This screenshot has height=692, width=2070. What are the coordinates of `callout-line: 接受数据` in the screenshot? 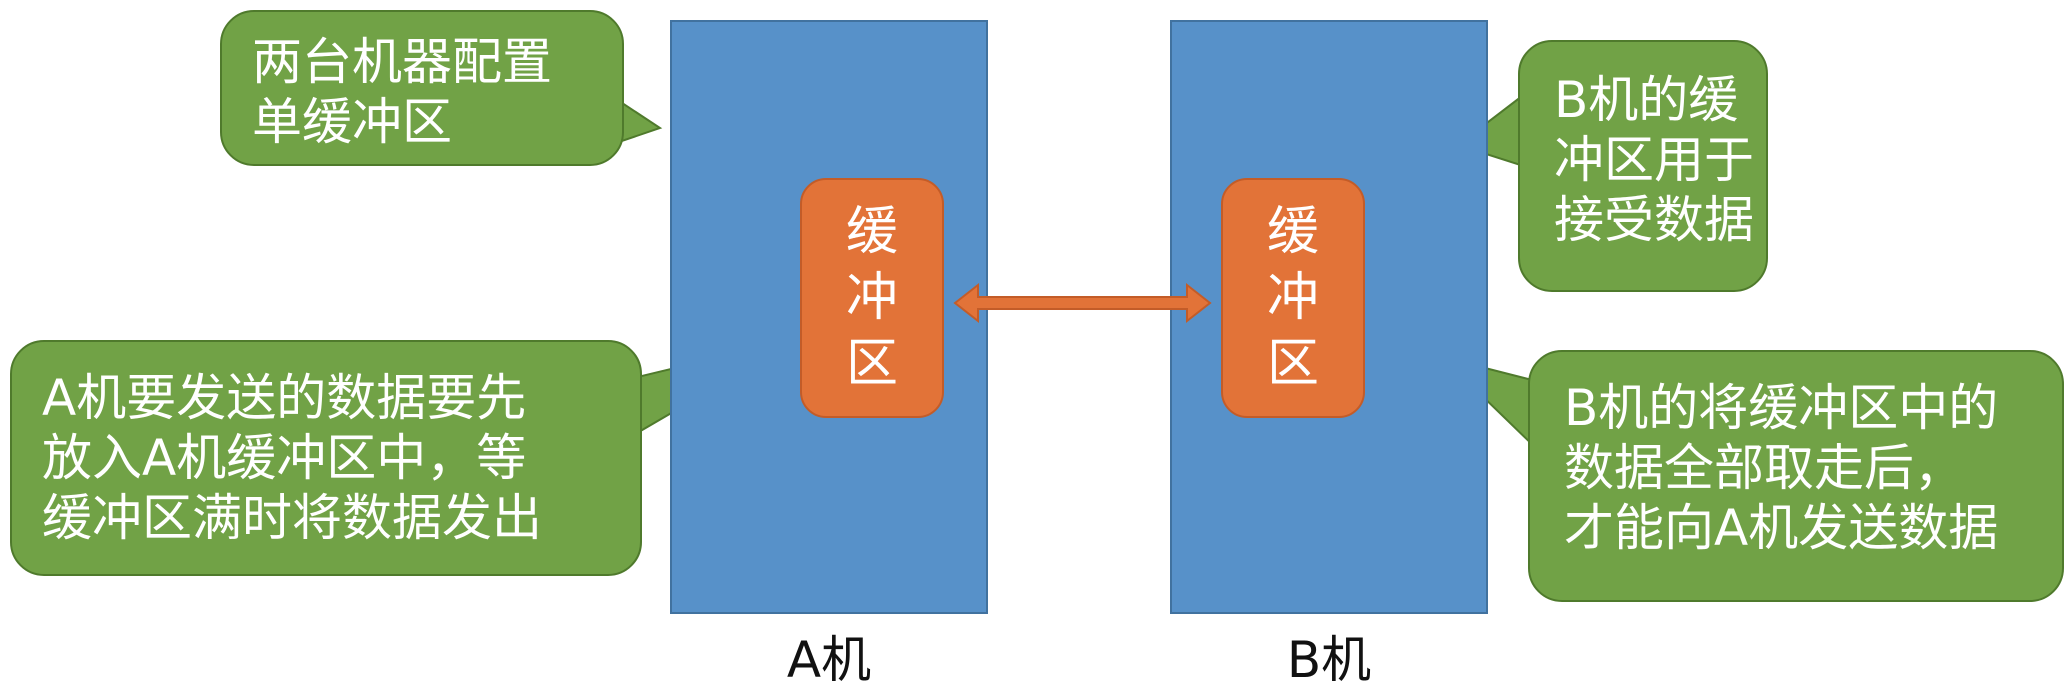 It's located at (1654, 220).